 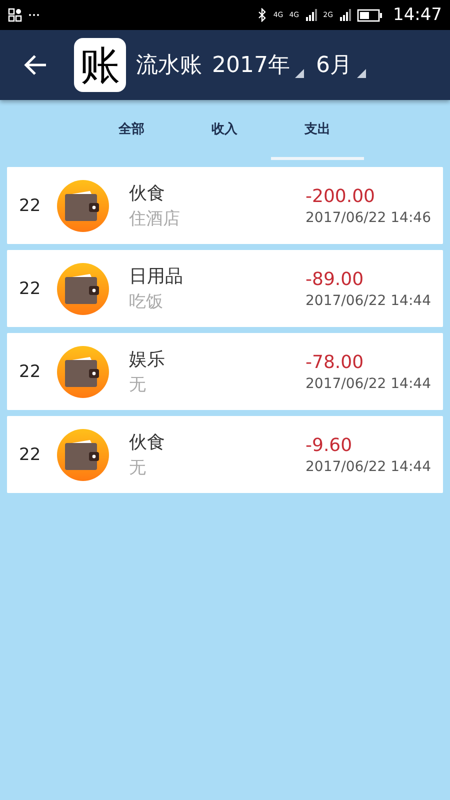 I want to click on entry-datetime: 2017/06/22 14:46, so click(x=368, y=218).